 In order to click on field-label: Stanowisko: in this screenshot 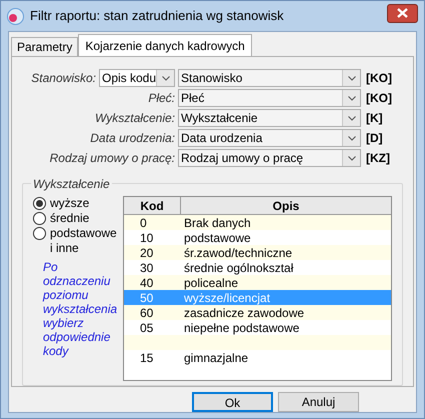, I will do `click(63, 78)`.